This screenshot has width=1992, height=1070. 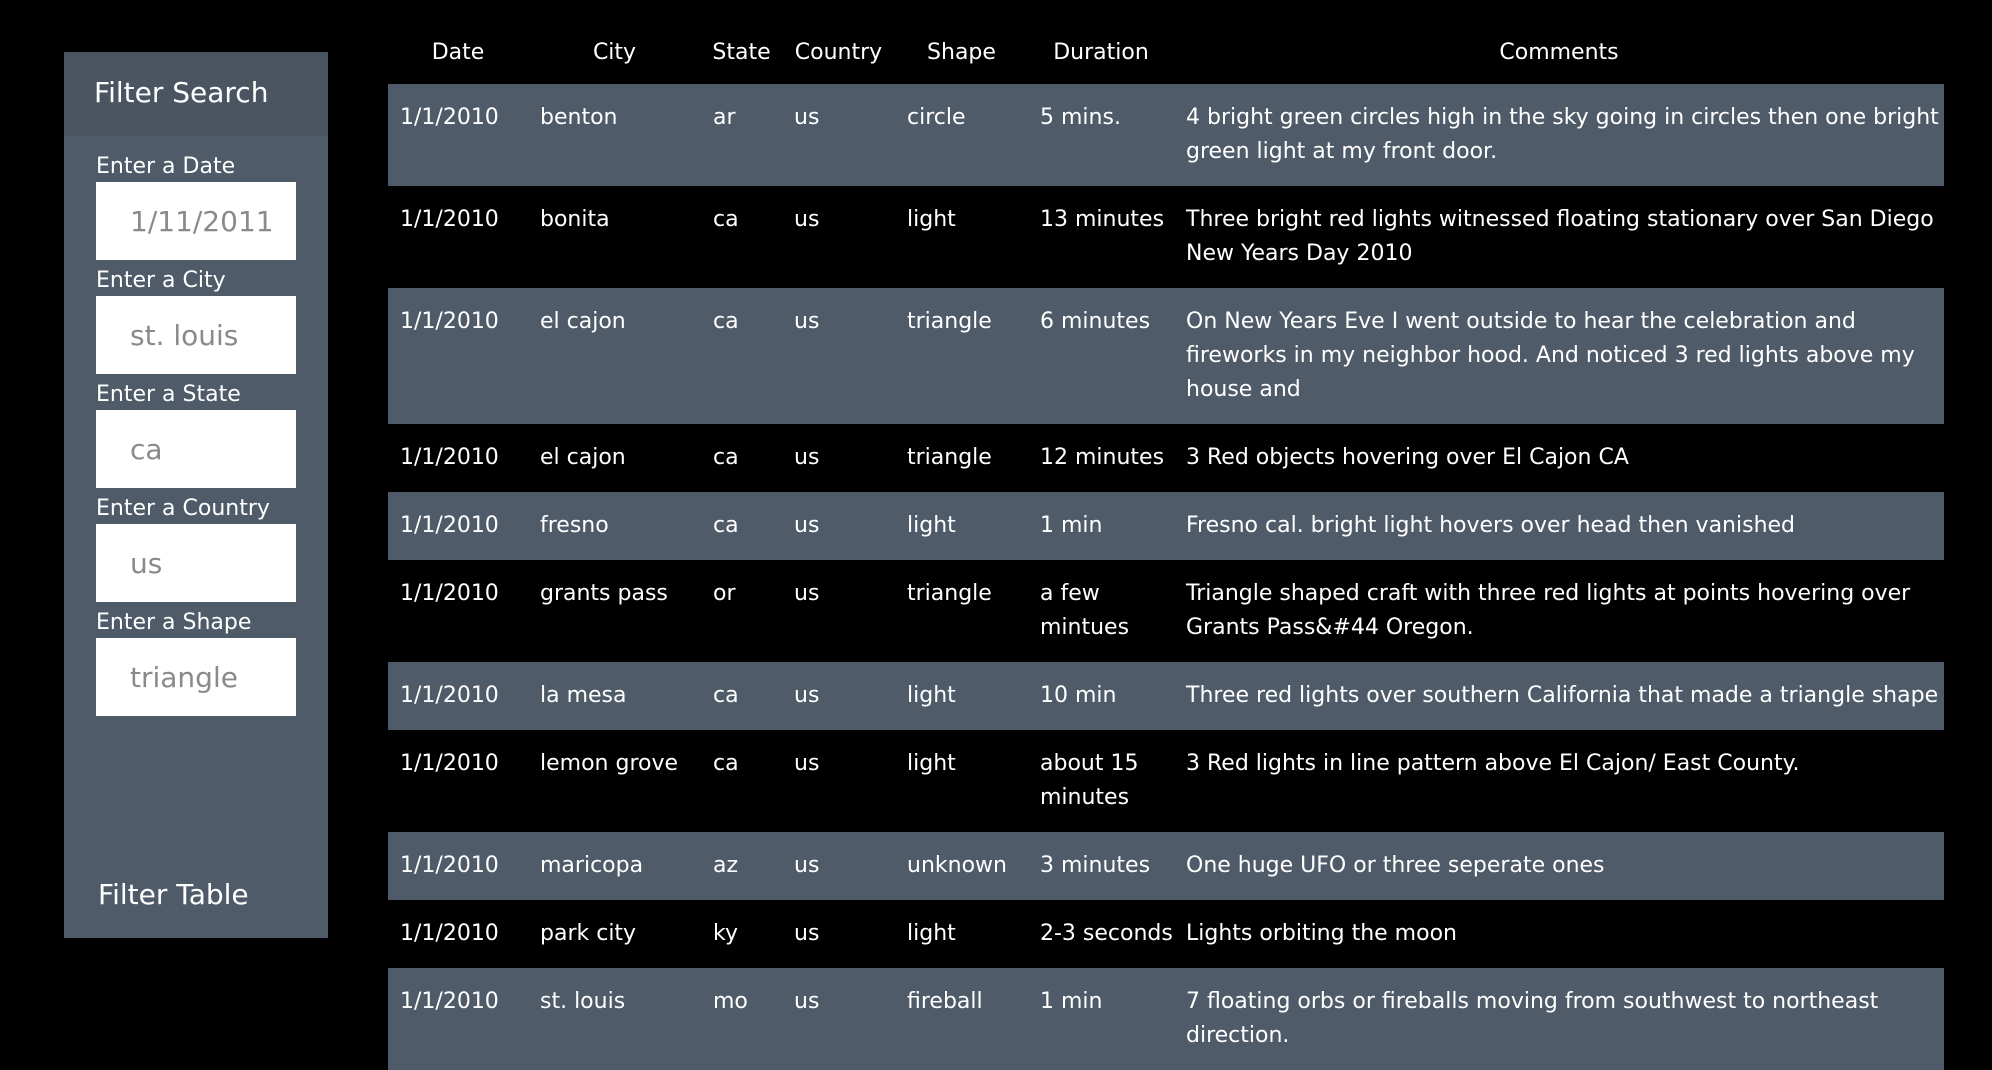 What do you see at coordinates (945, 1001) in the screenshot?
I see `cell-shape: fireball` at bounding box center [945, 1001].